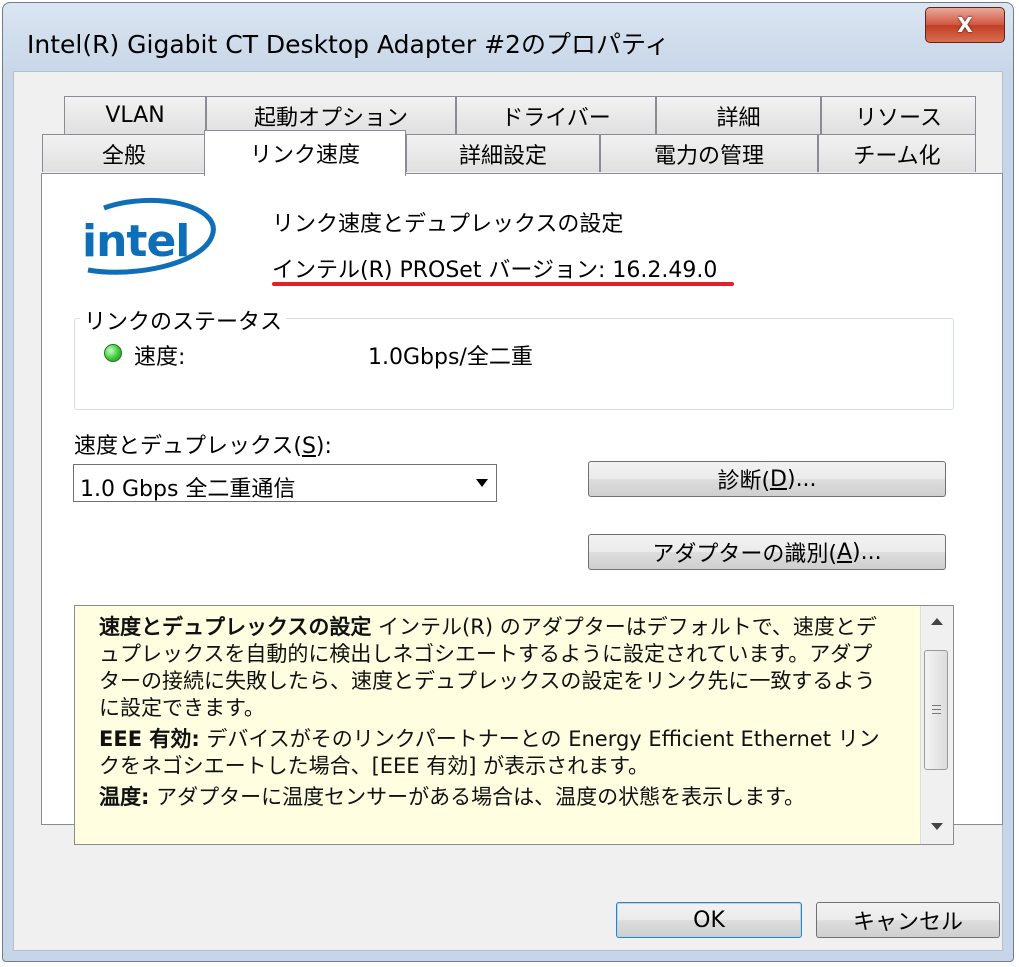 Image resolution: width=1019 pixels, height=967 pixels. I want to click on version-line: インテル(R) PROSet バージョン: 16.2.49.0, so click(494, 268).